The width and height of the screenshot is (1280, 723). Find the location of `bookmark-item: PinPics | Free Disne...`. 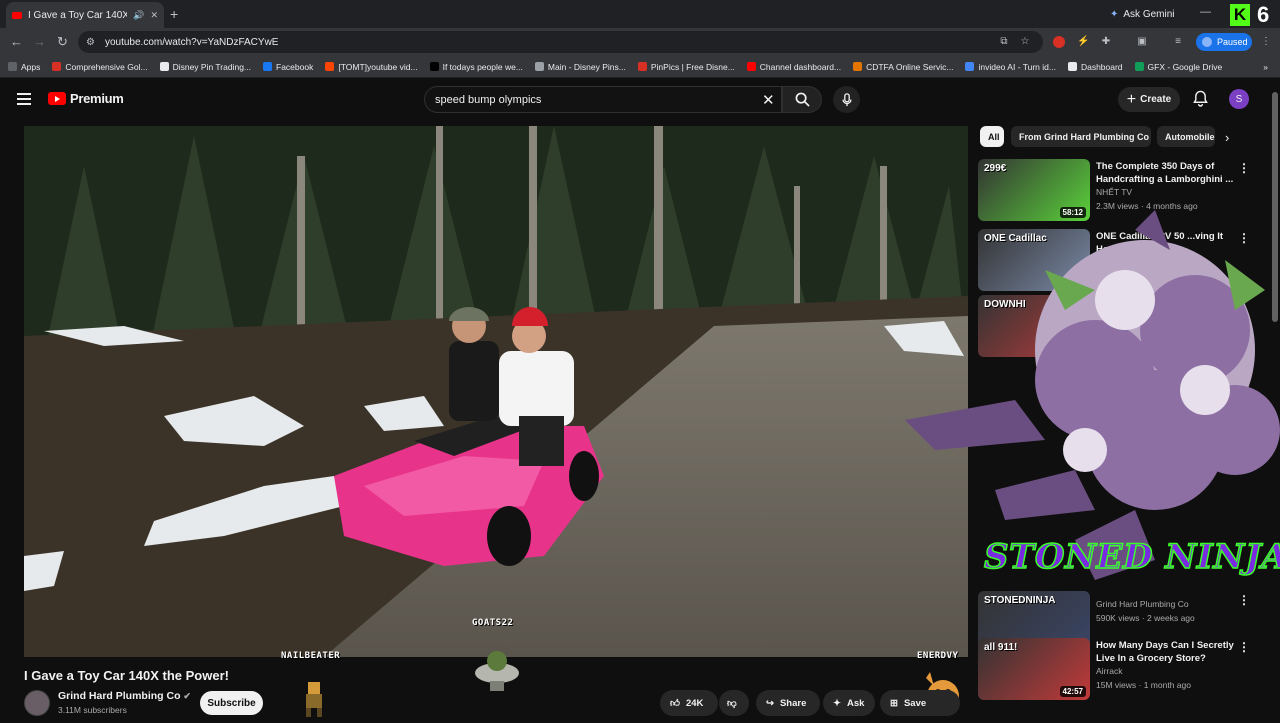

bookmark-item: PinPics | Free Disne... is located at coordinates (686, 67).